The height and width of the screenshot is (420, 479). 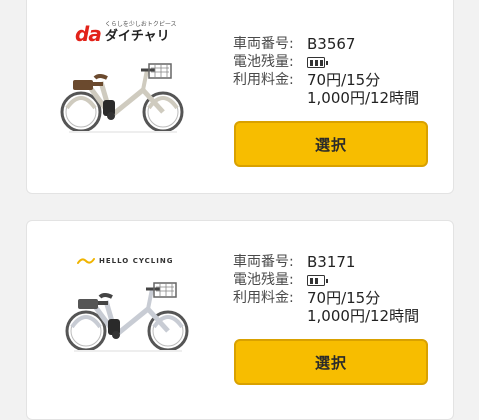 I want to click on daichari-logo: da くらしを少しおトクピース ダイチャリ, so click(x=126, y=32).